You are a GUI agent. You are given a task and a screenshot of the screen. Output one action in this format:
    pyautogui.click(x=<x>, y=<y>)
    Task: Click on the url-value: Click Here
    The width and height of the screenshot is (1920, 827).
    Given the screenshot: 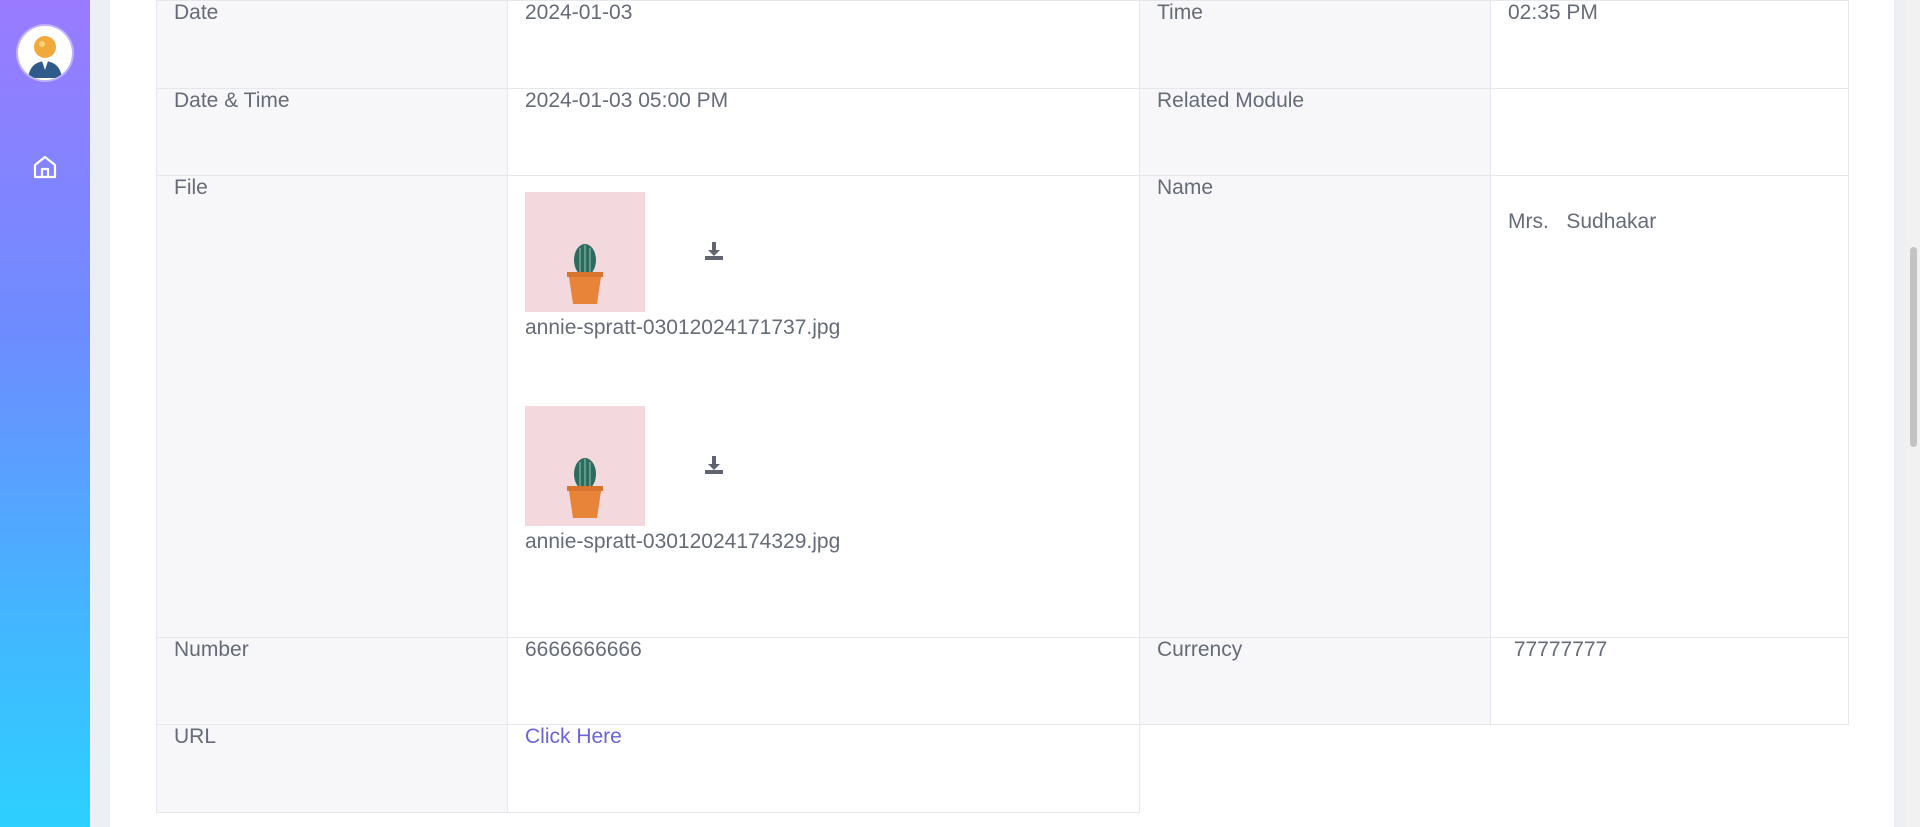 What is the action you would take?
    pyautogui.click(x=823, y=768)
    